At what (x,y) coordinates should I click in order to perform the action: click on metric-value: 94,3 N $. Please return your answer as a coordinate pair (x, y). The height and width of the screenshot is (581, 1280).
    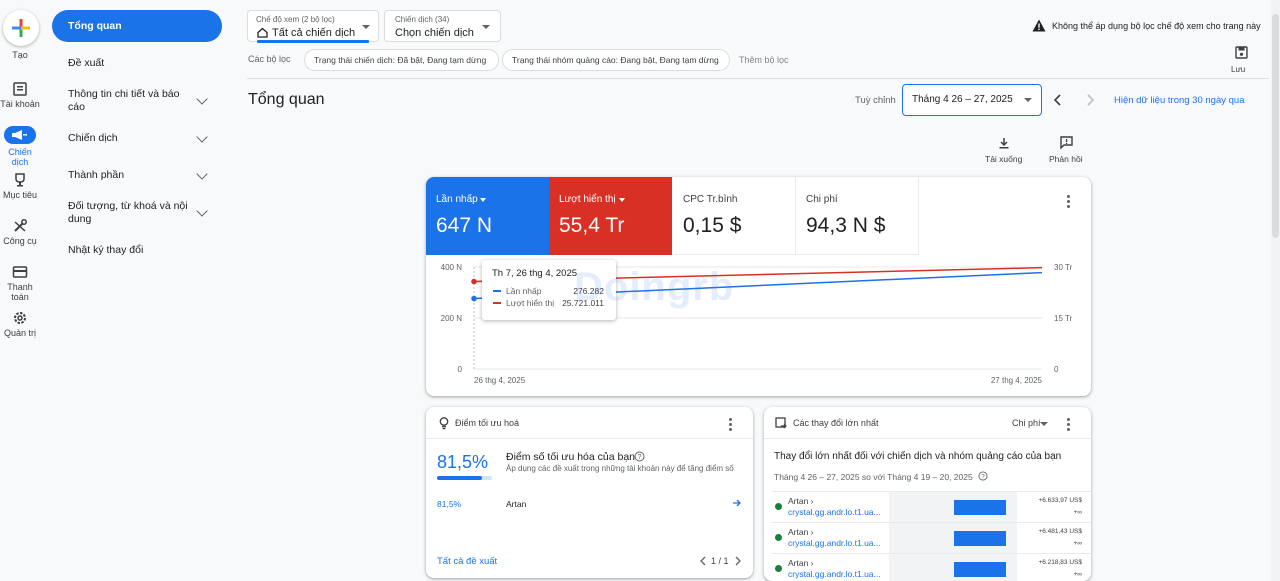
    Looking at the image, I should click on (846, 225).